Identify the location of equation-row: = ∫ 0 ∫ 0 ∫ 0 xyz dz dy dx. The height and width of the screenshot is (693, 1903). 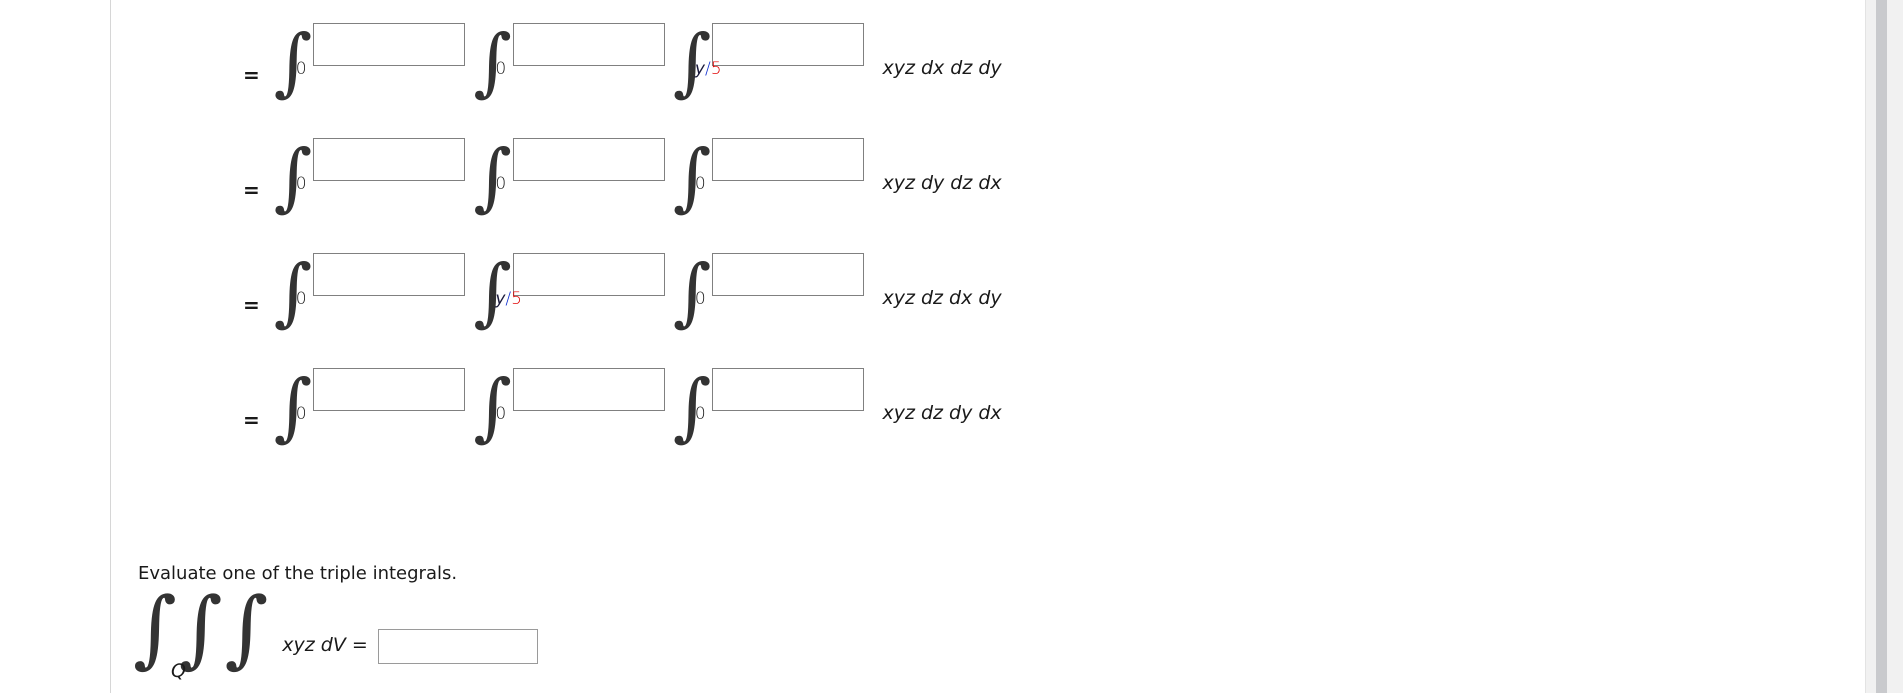
(622, 415).